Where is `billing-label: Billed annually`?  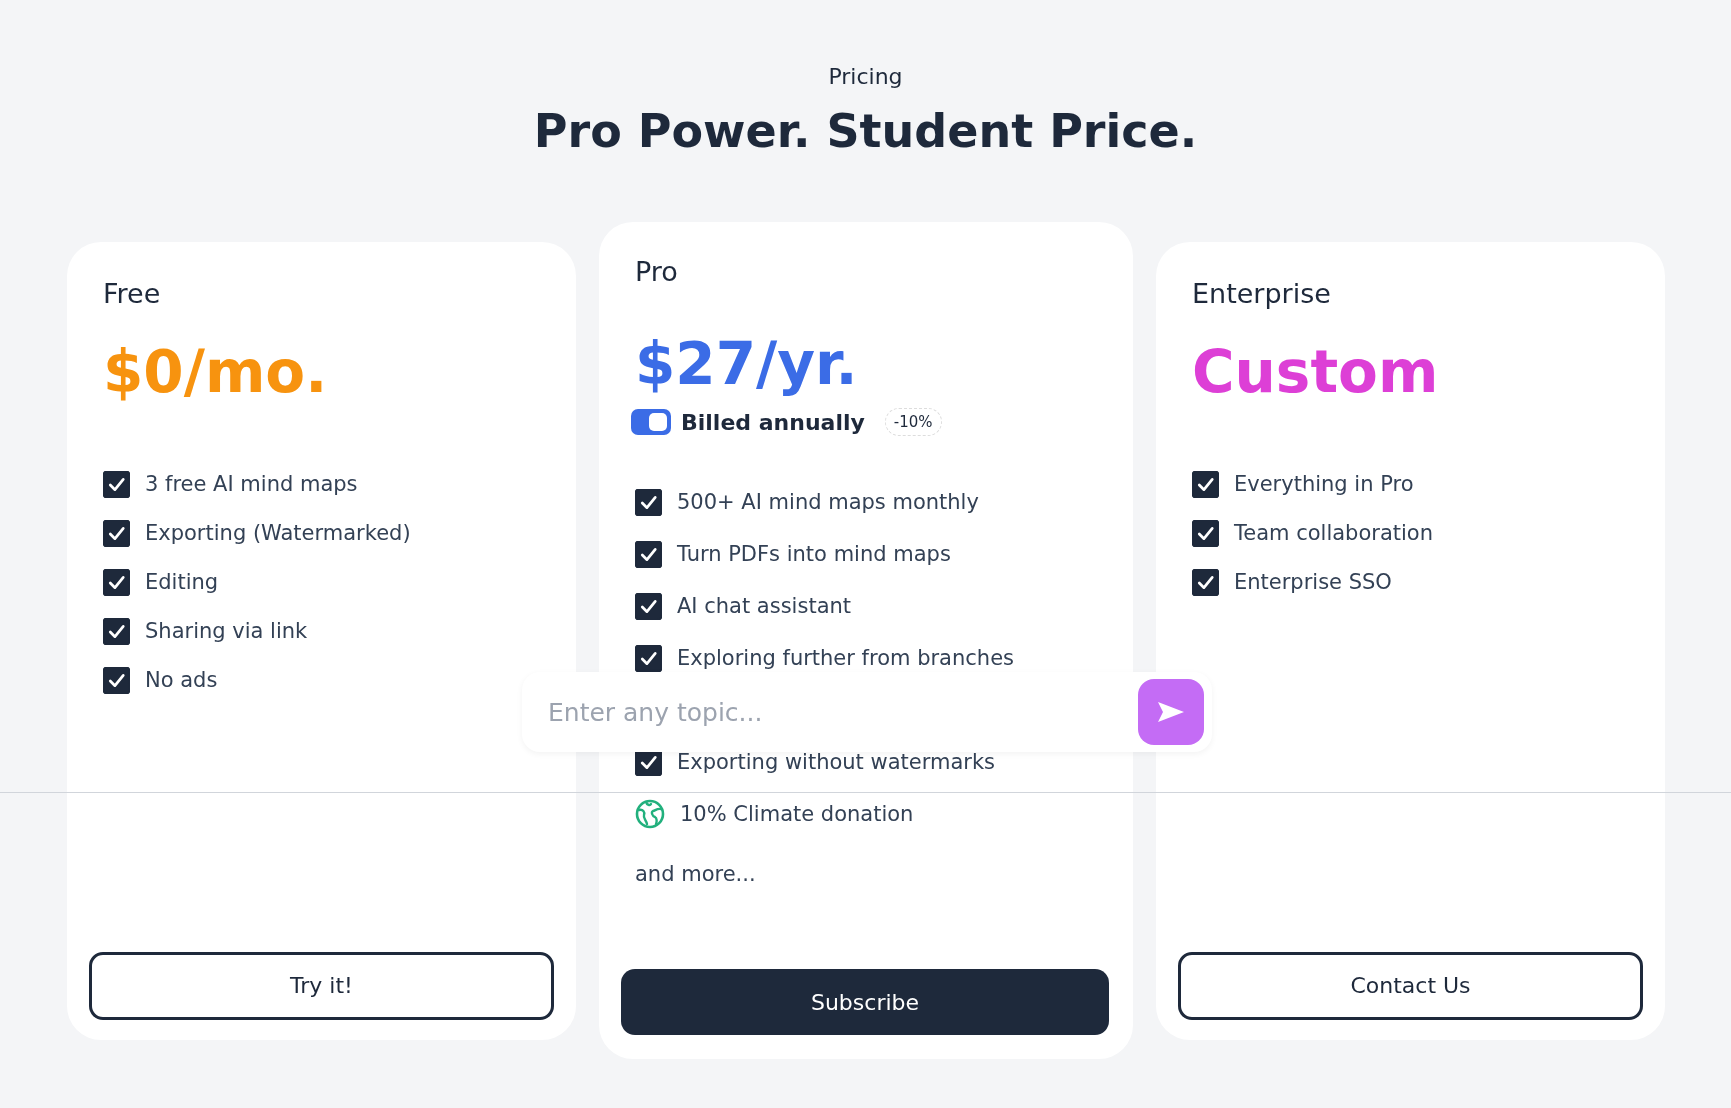 billing-label: Billed annually is located at coordinates (773, 422).